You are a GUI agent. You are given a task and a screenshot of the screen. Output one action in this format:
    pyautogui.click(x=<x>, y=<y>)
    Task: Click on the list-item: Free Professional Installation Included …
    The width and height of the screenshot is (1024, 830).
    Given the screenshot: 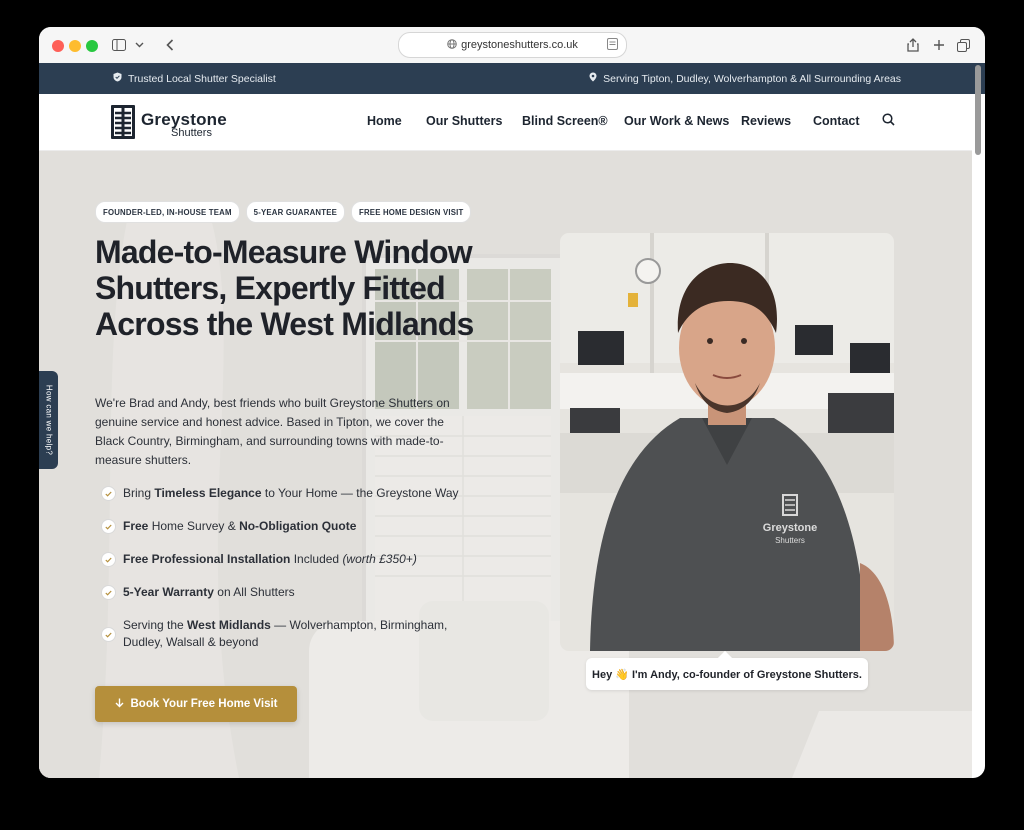 What is the action you would take?
    pyautogui.click(x=259, y=559)
    